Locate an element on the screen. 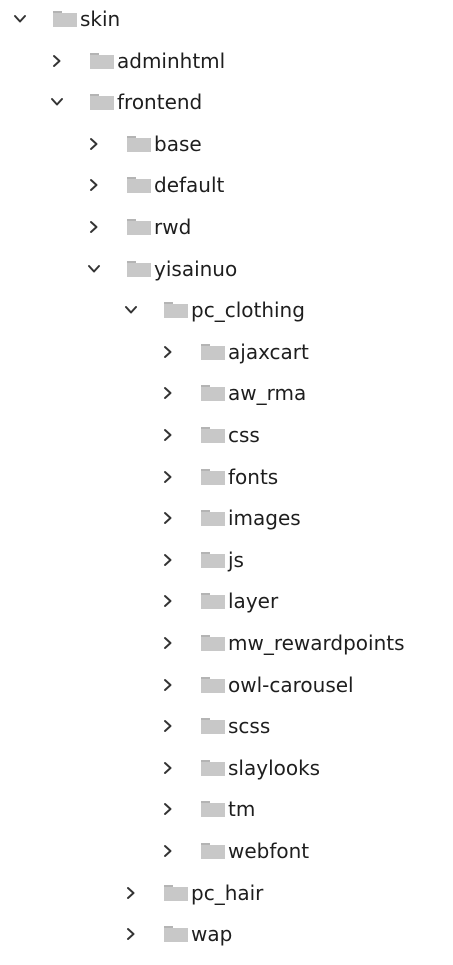 Image resolution: width=453 pixels, height=965 pixels. tree-row-layer: layer is located at coordinates (226, 601).